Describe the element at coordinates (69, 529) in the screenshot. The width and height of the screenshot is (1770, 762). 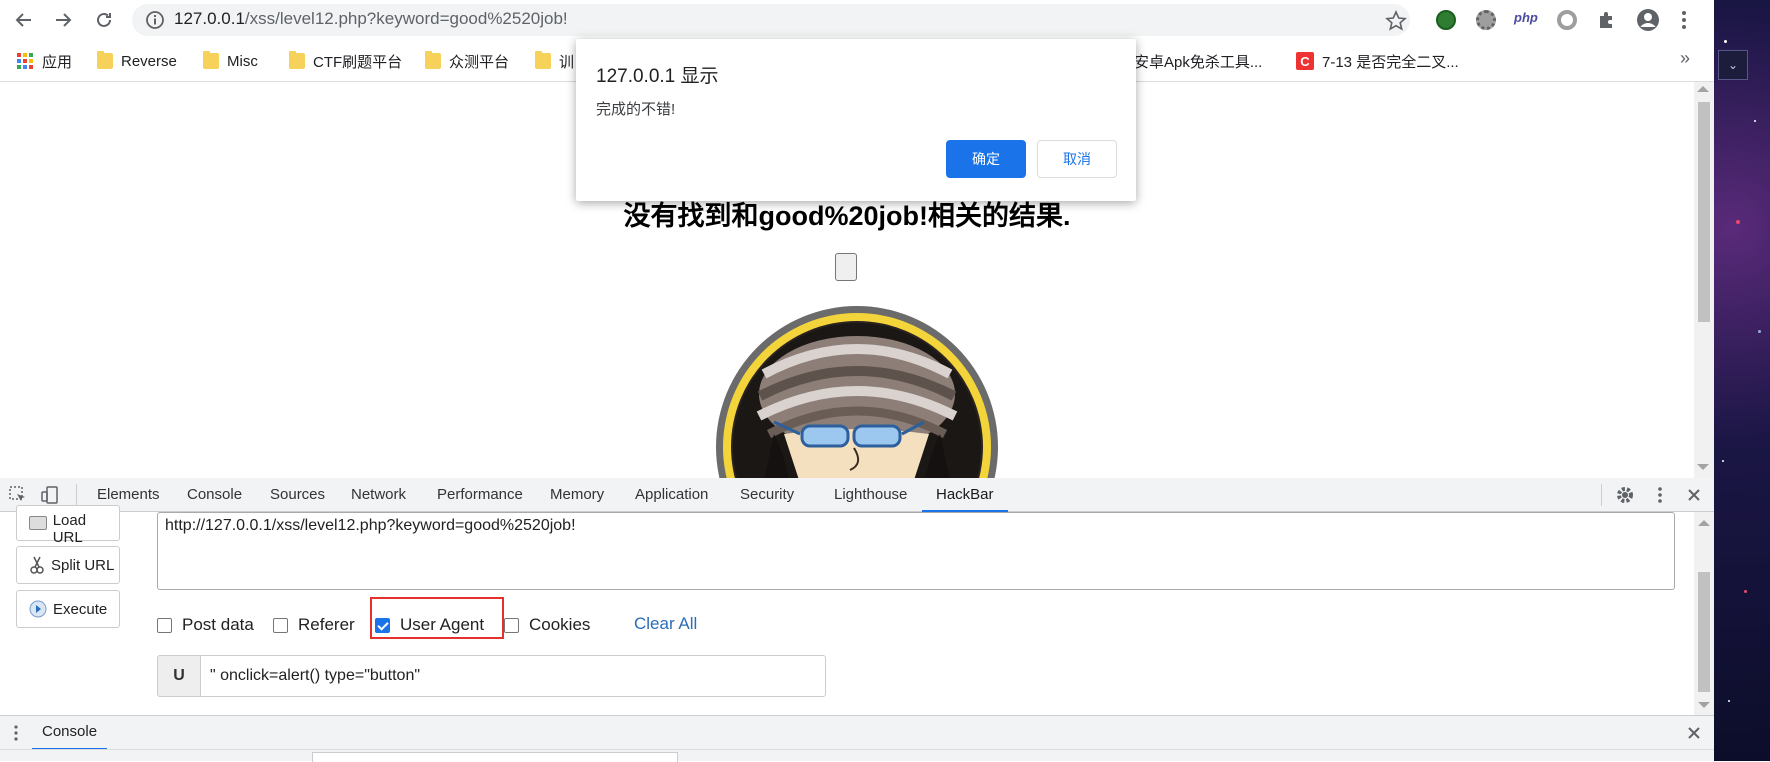
I see `load-url-label: Load URL` at that location.